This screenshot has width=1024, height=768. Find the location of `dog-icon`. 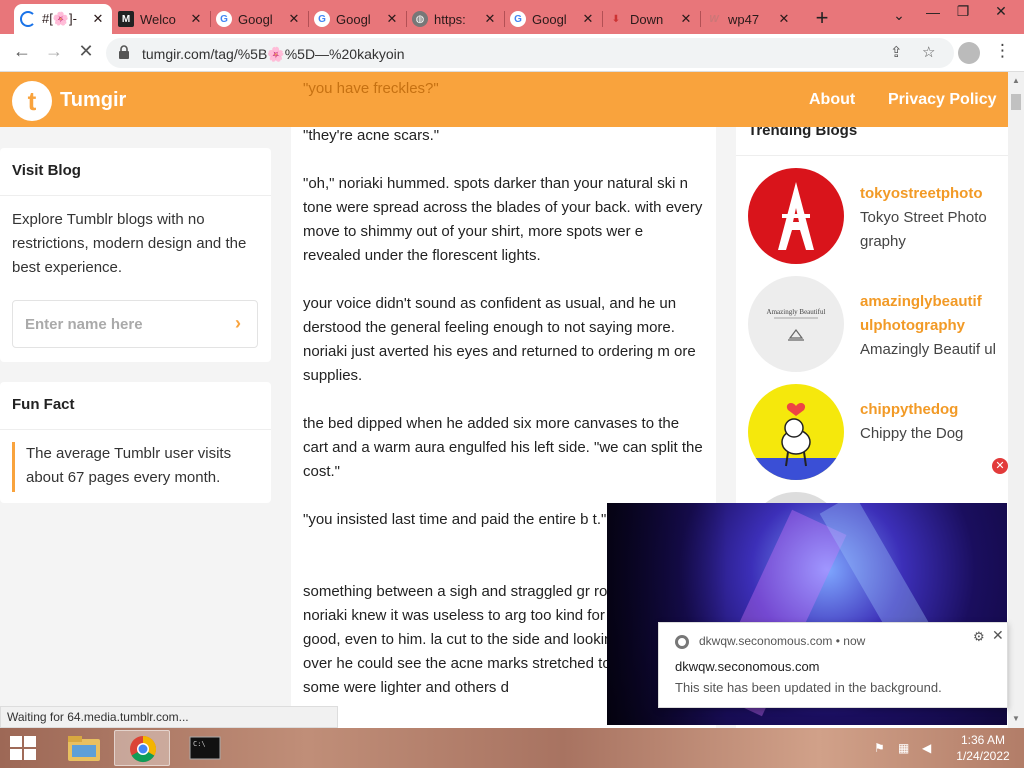

dog-icon is located at coordinates (796, 441).